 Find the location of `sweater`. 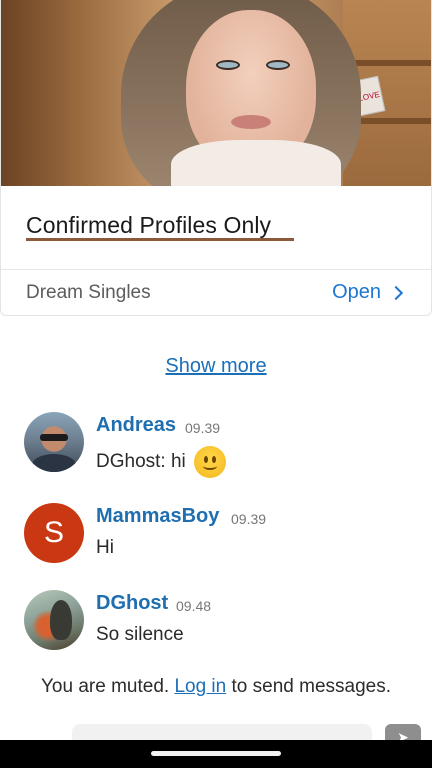

sweater is located at coordinates (256, 163).